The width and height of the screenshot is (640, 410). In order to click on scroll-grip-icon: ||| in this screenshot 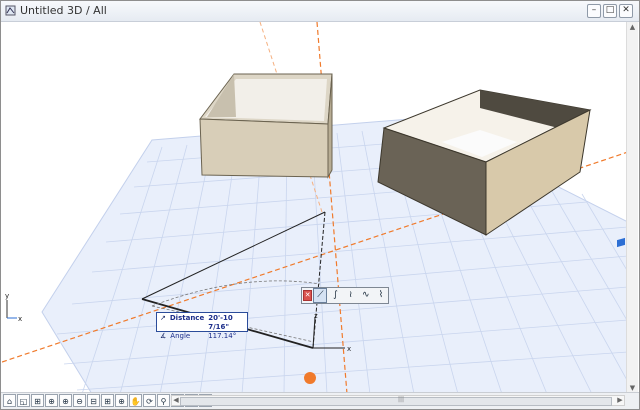, I will do `click(401, 399)`.